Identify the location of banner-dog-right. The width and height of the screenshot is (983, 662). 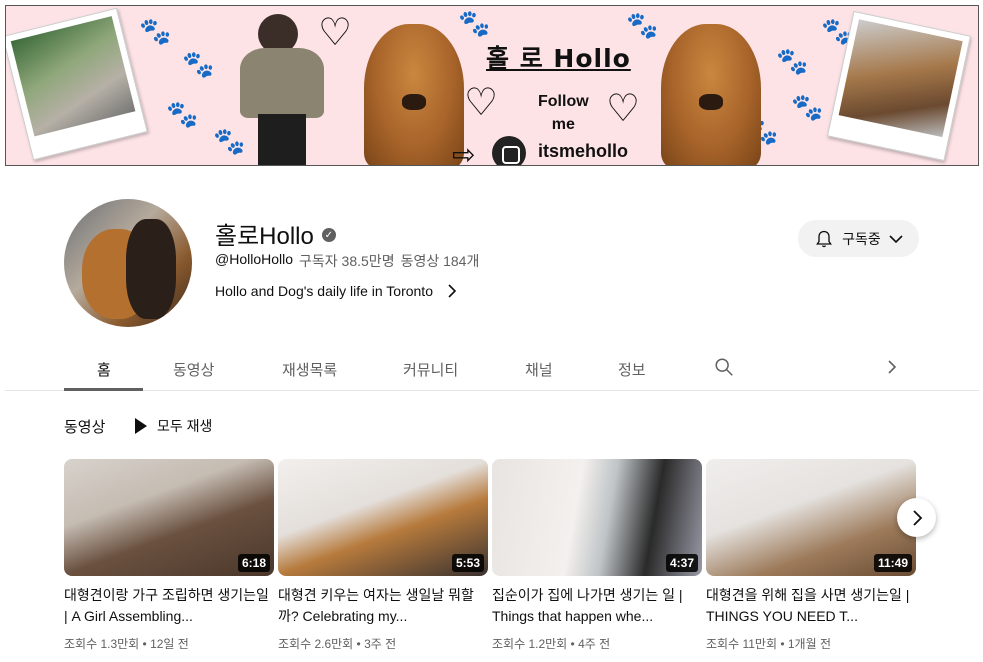
(711, 94).